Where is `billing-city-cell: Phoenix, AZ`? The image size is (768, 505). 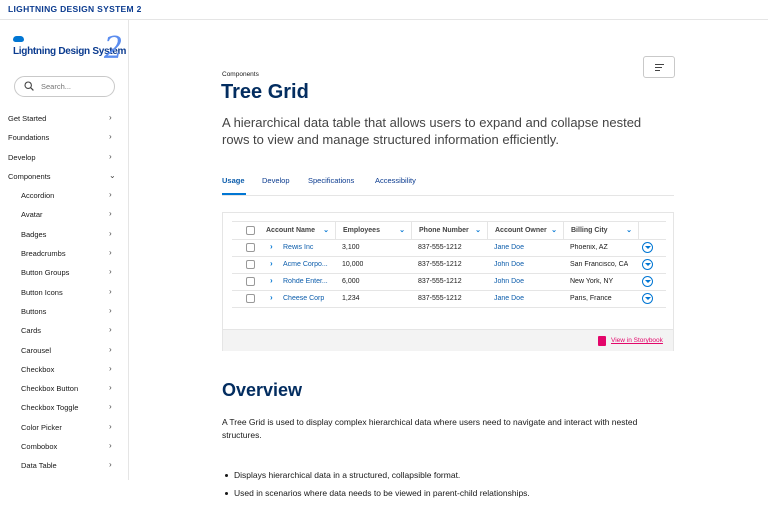
billing-city-cell: Phoenix, AZ is located at coordinates (589, 247).